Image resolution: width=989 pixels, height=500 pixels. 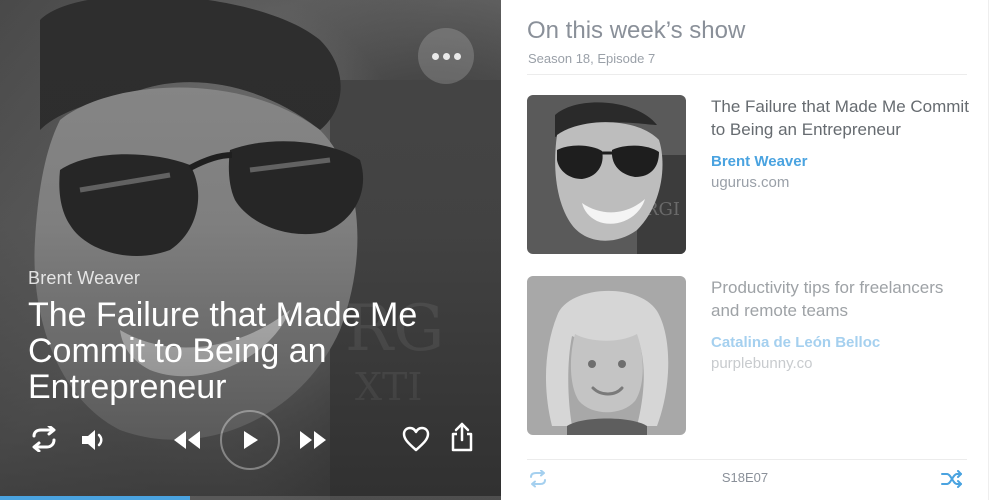 I want to click on more-icon, so click(x=435, y=56).